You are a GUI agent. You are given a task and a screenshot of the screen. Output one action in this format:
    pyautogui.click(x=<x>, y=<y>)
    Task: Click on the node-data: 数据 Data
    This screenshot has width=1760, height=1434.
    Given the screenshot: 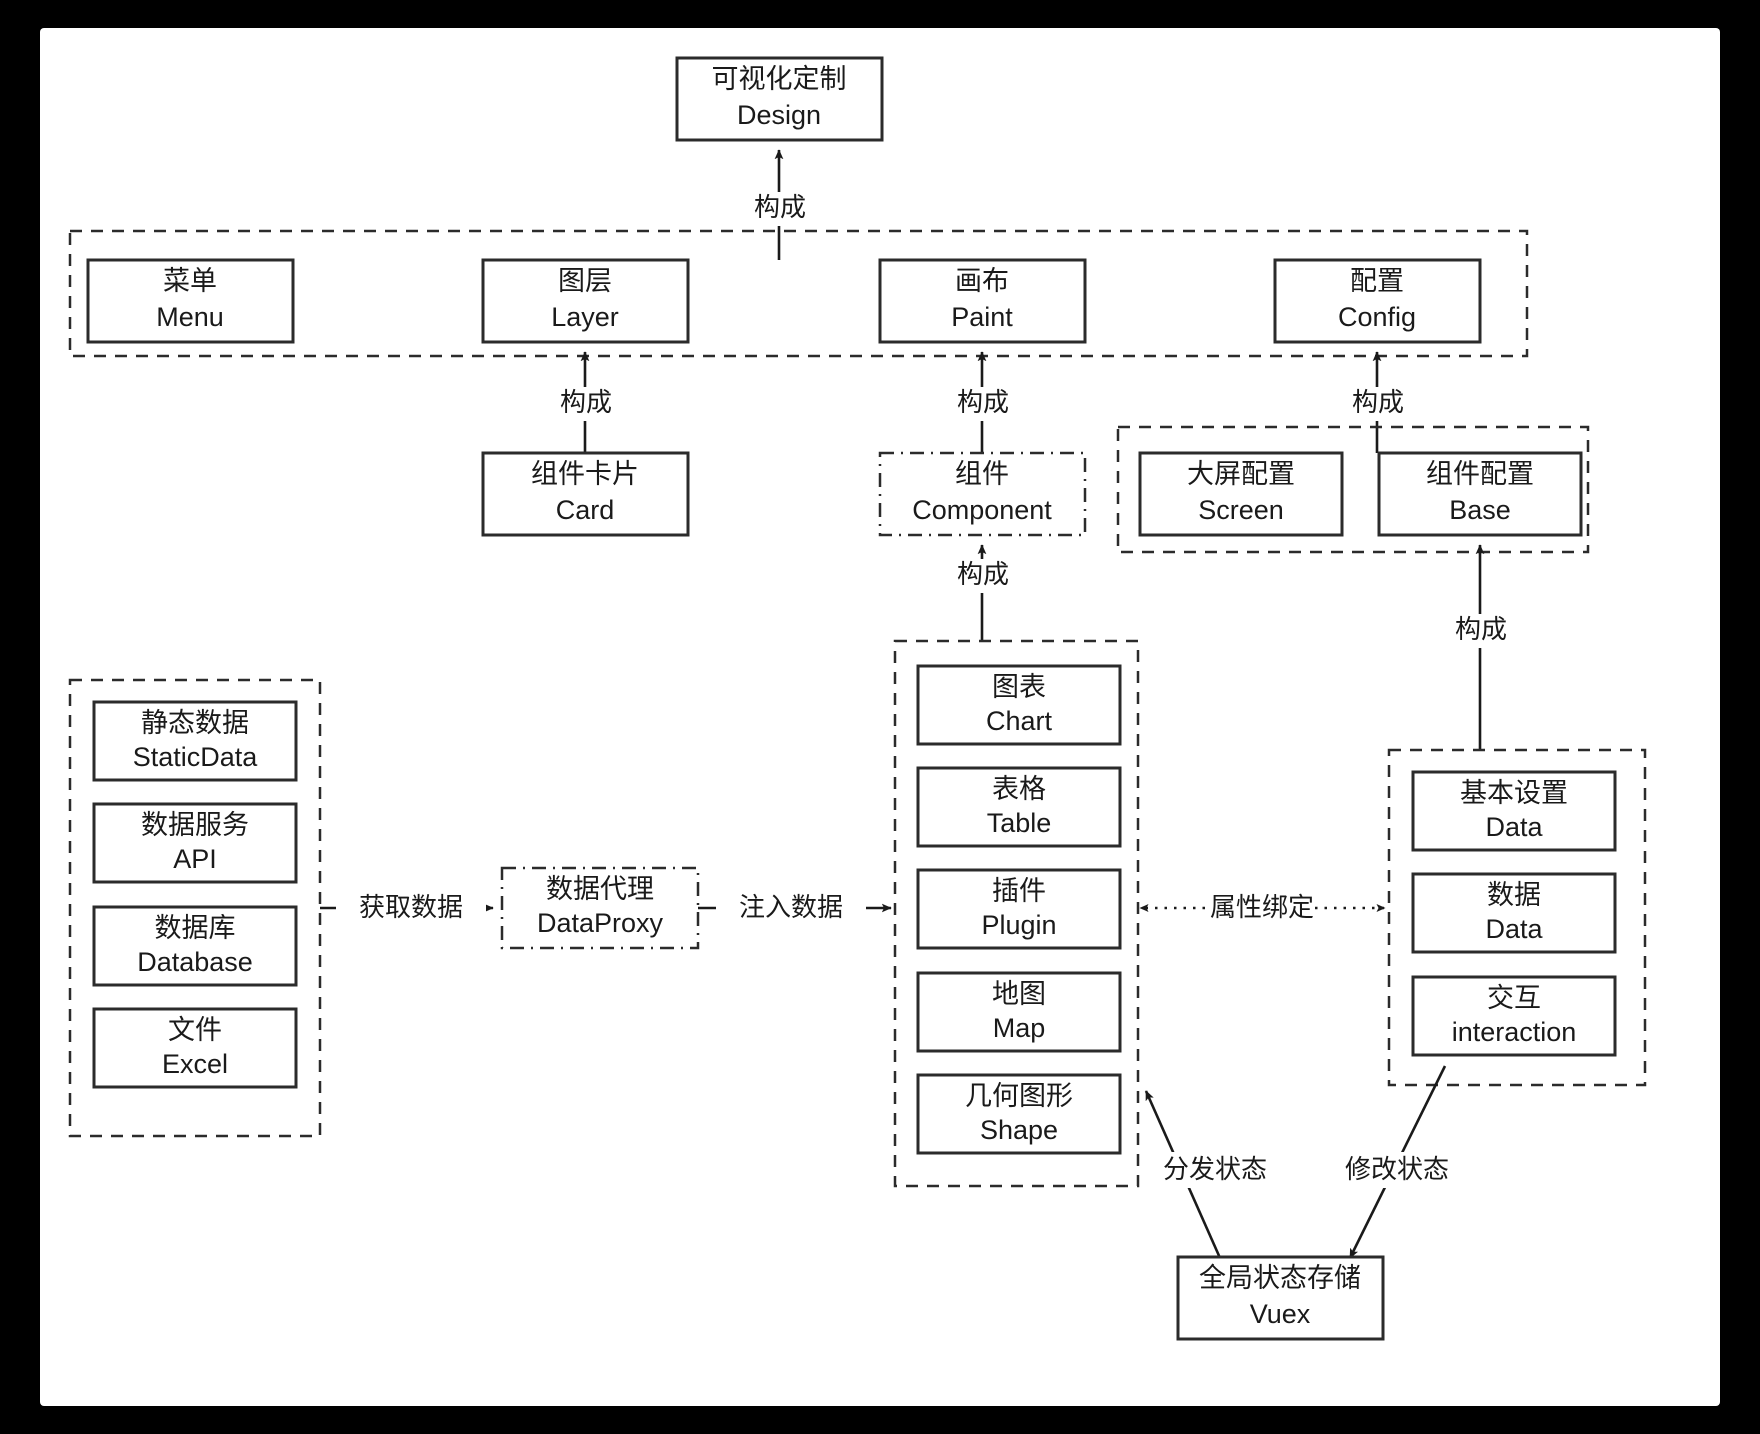 What is the action you would take?
    pyautogui.click(x=1514, y=913)
    